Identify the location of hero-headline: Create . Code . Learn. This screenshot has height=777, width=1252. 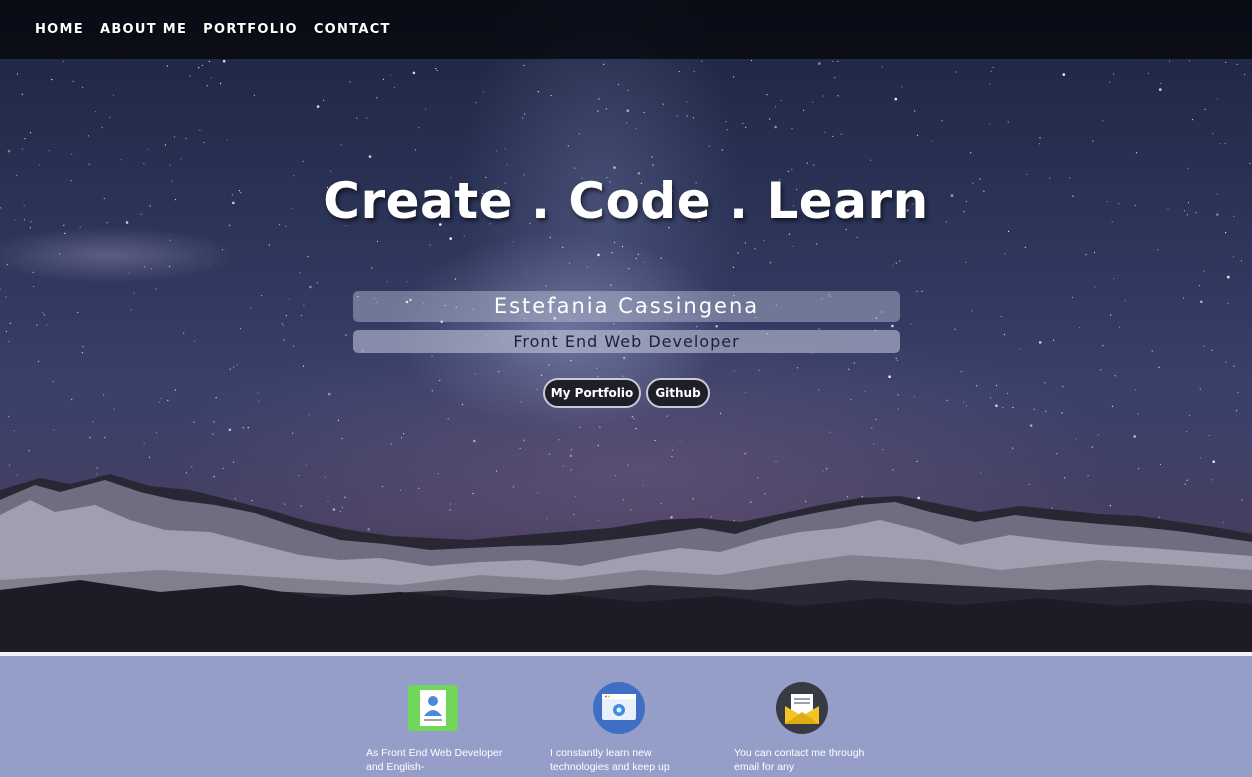
(626, 201).